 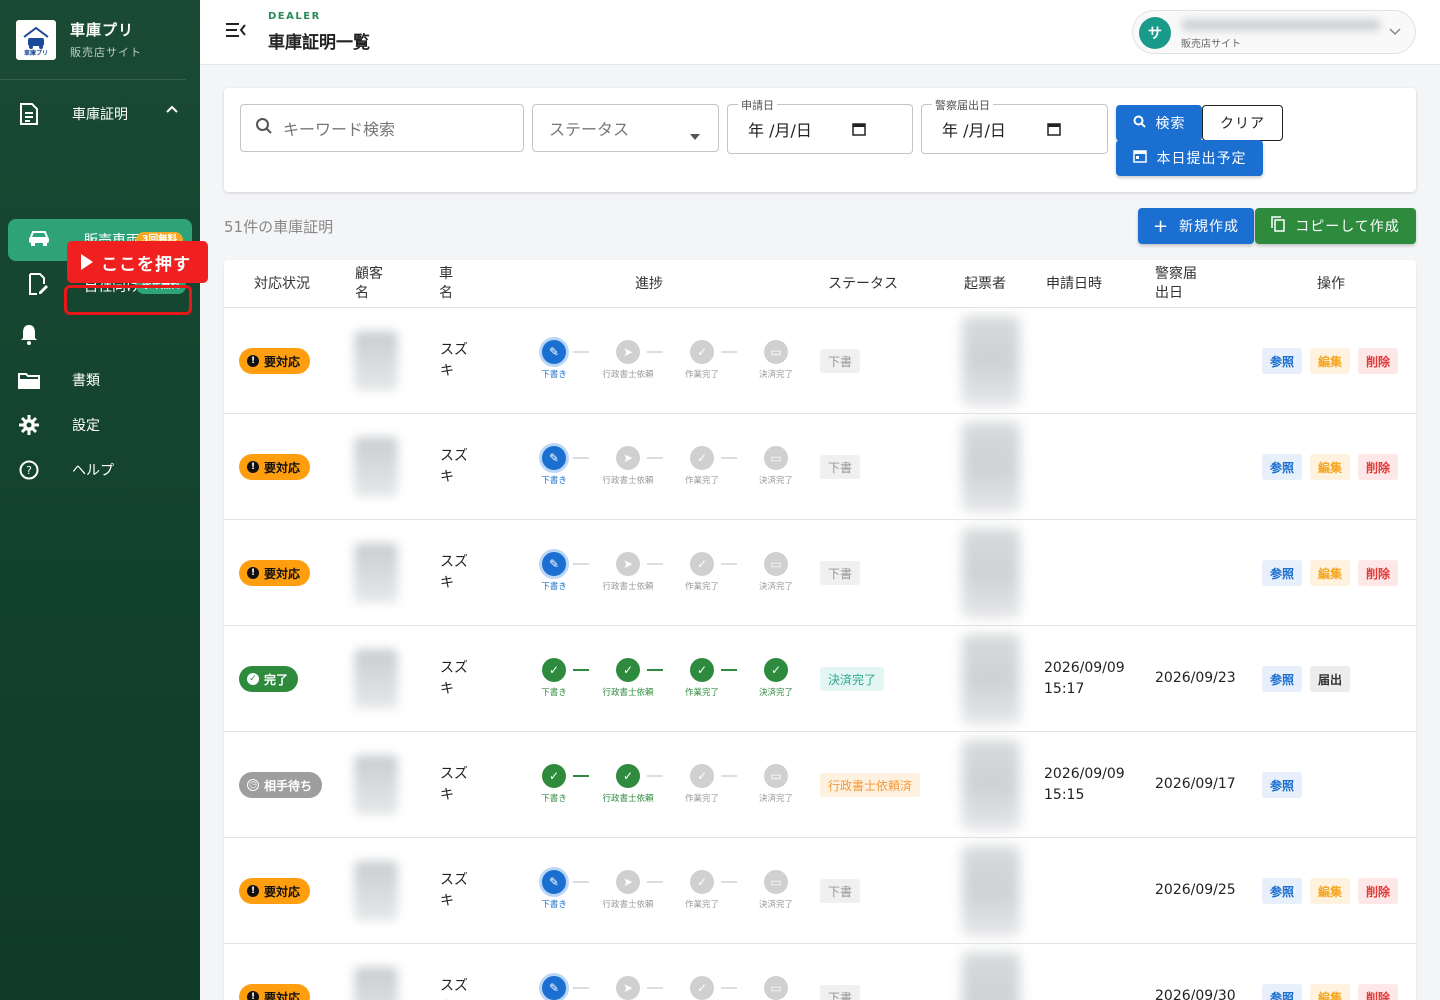 What do you see at coordinates (36, 53) in the screenshot?
I see `svg-text: 車庫プリ` at bounding box center [36, 53].